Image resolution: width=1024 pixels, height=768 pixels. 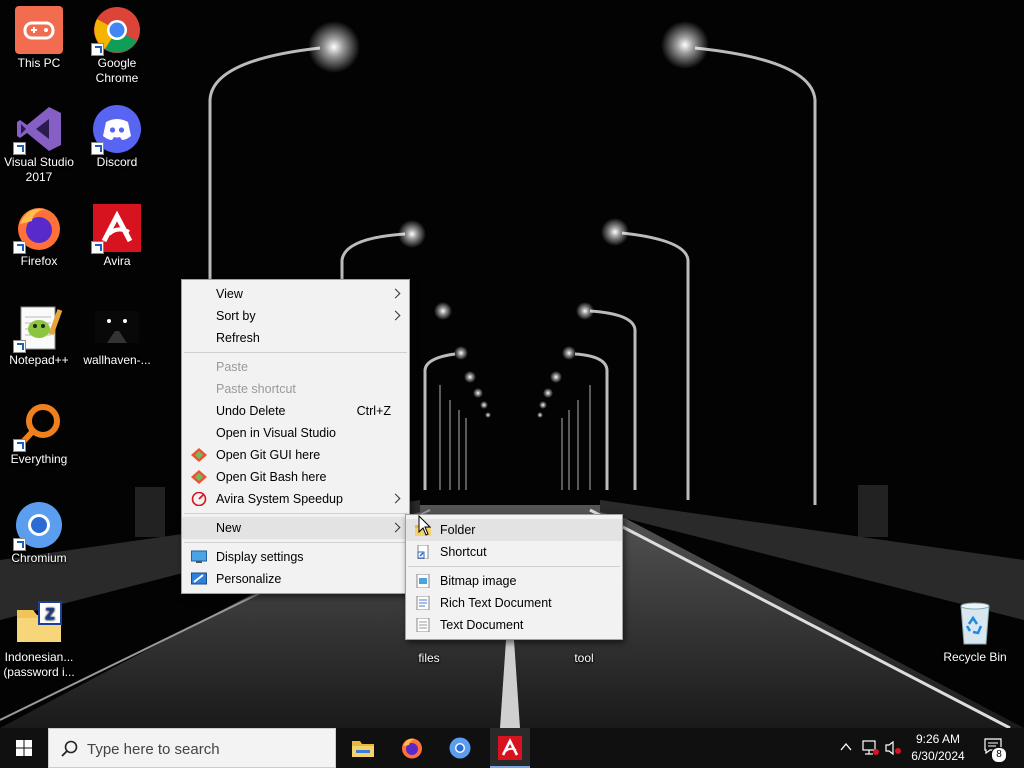 I want to click on menu-item-label: View, so click(x=229, y=294).